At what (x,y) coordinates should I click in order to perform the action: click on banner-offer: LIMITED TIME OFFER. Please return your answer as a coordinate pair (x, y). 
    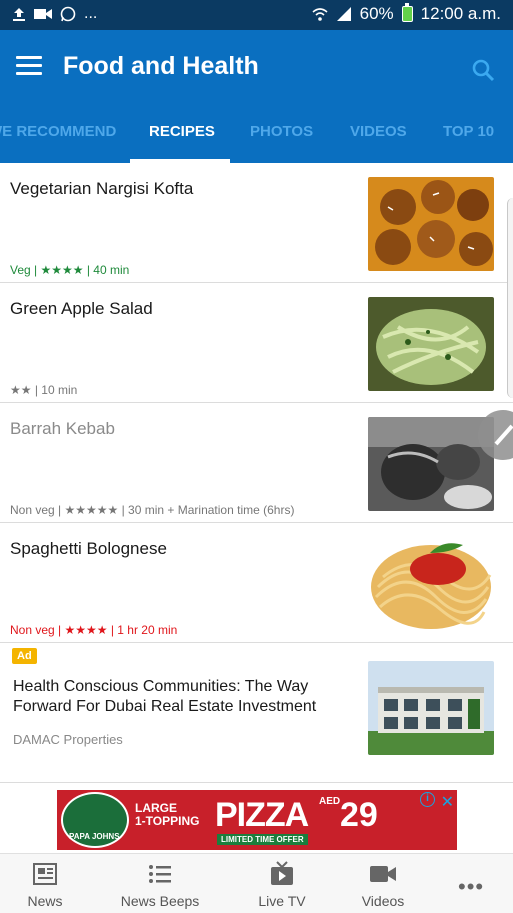
    Looking at the image, I should click on (262, 839).